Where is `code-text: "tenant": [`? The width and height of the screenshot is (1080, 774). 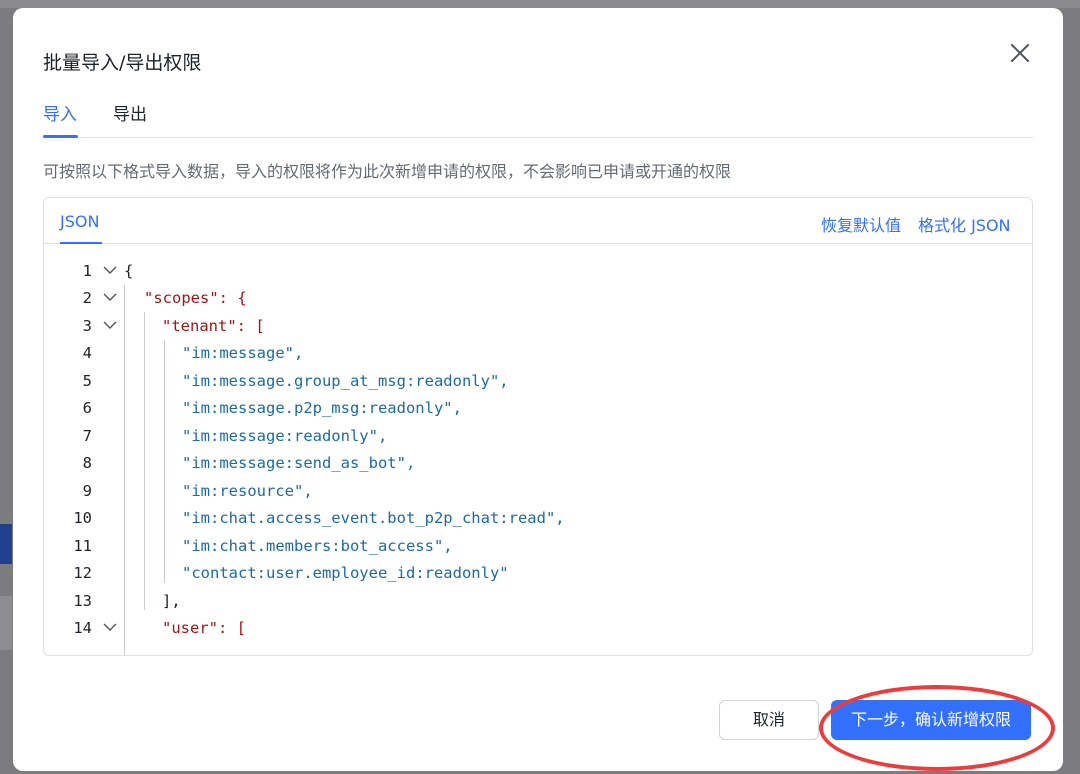 code-text: "tenant": [ is located at coordinates (213, 326).